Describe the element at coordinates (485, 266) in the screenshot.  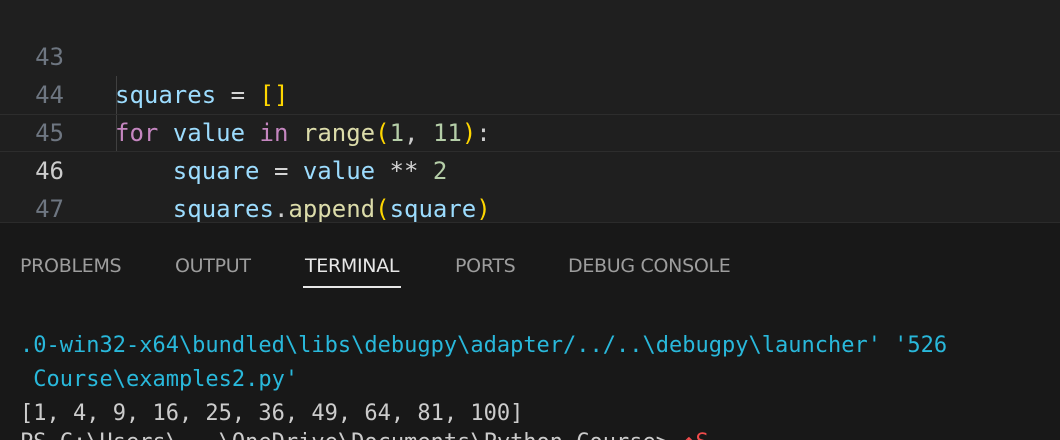
I see `tab-label: PORTS` at that location.